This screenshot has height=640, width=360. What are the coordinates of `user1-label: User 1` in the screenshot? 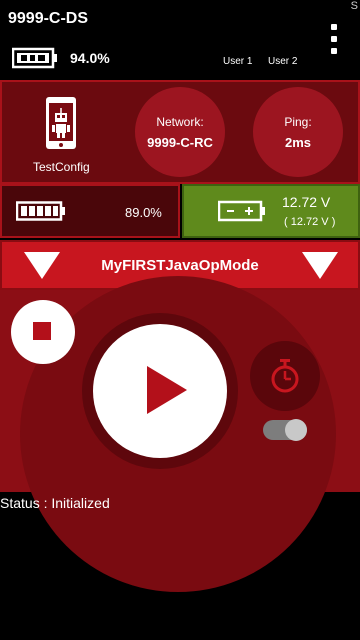 It's located at (238, 61).